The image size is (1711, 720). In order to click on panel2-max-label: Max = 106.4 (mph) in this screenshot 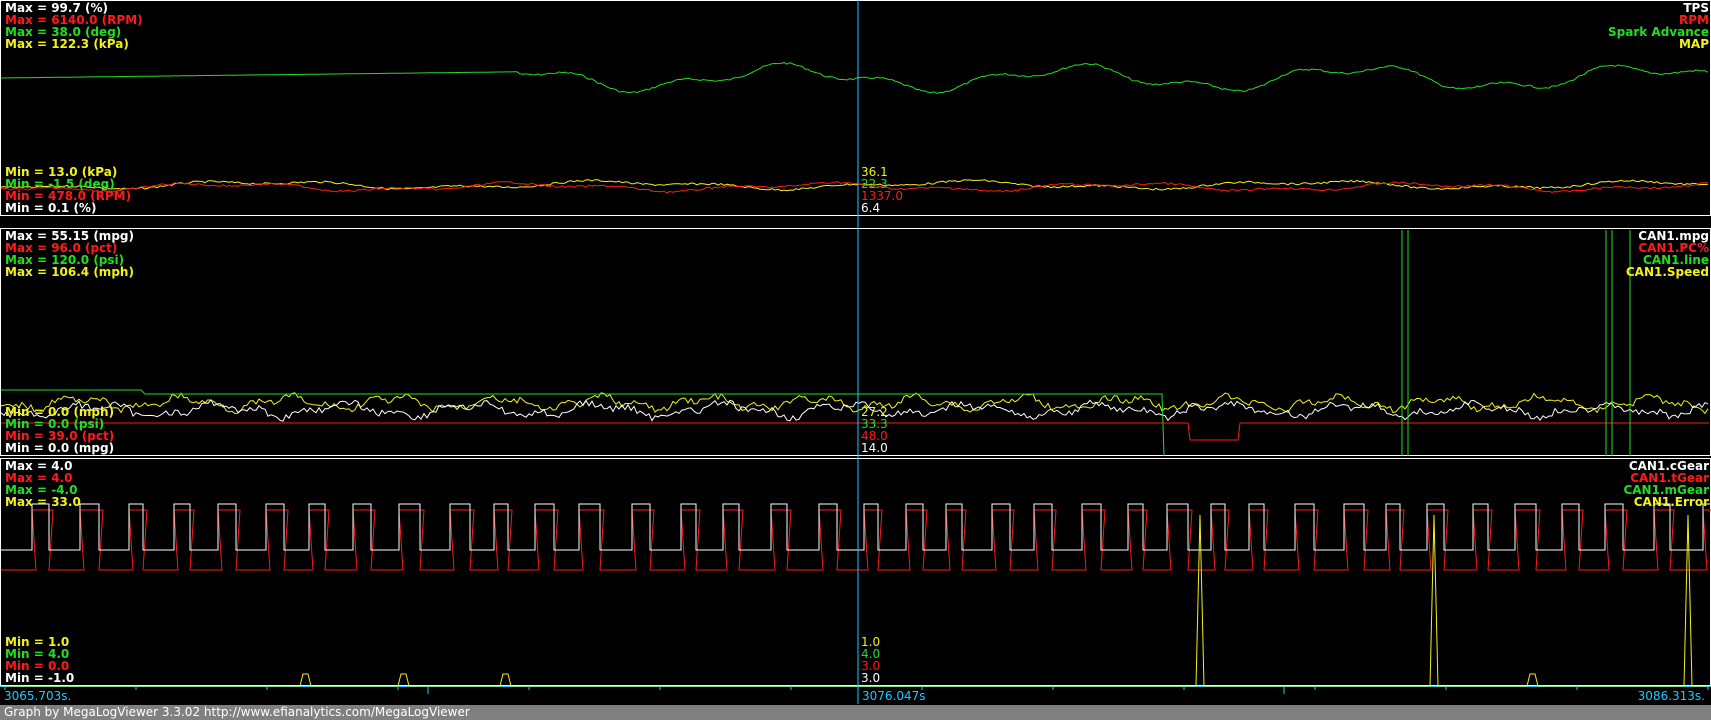, I will do `click(69, 272)`.